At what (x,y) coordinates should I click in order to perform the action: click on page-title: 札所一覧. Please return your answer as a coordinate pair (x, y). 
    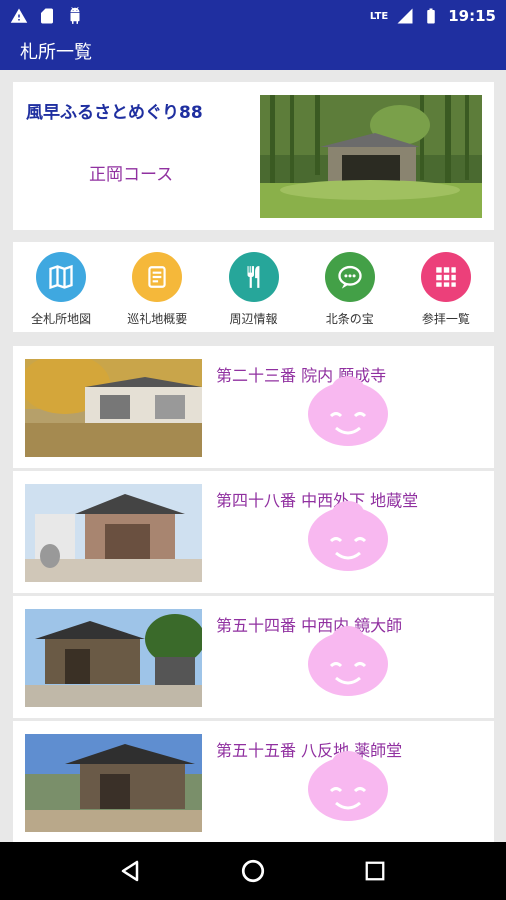
    Looking at the image, I should click on (56, 52).